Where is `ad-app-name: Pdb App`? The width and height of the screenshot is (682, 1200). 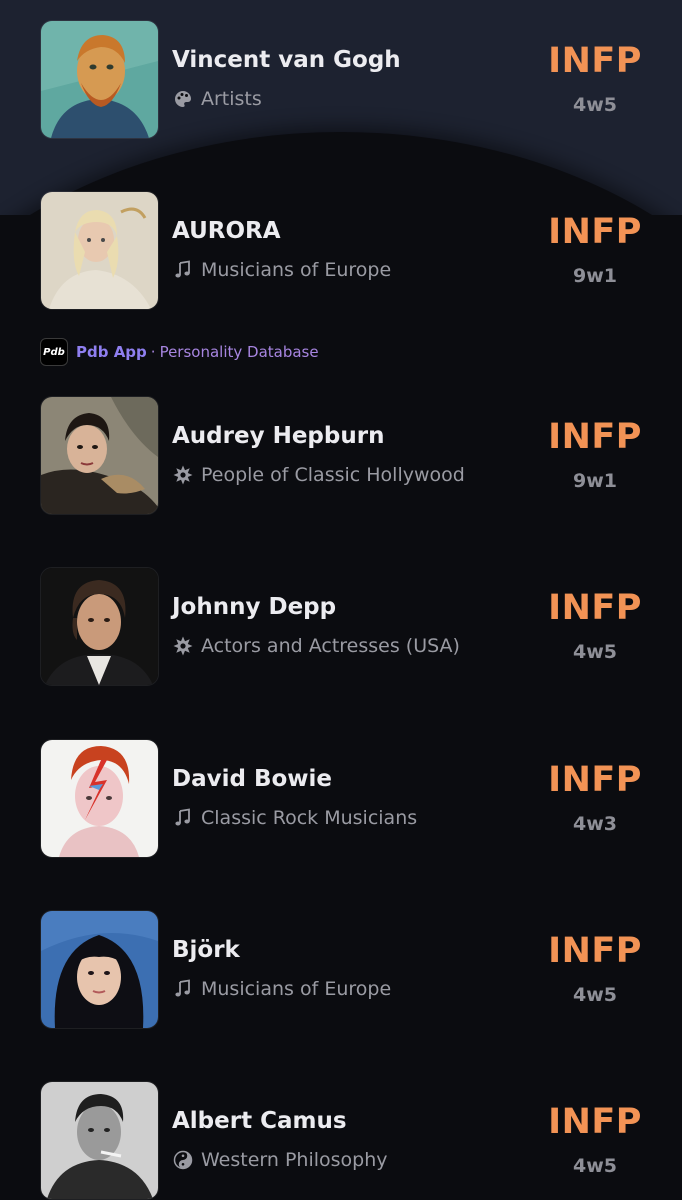 ad-app-name: Pdb App is located at coordinates (111, 352).